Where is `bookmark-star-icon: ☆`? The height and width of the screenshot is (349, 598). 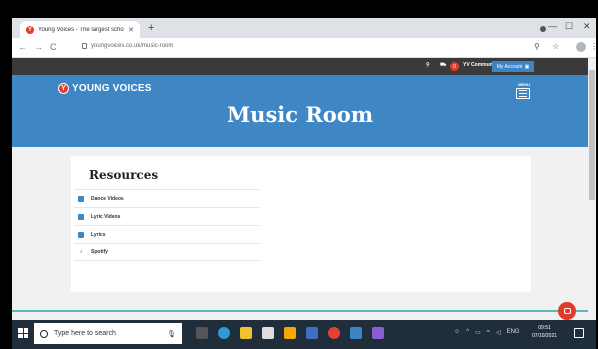
bookmark-star-icon: ☆ is located at coordinates (555, 46).